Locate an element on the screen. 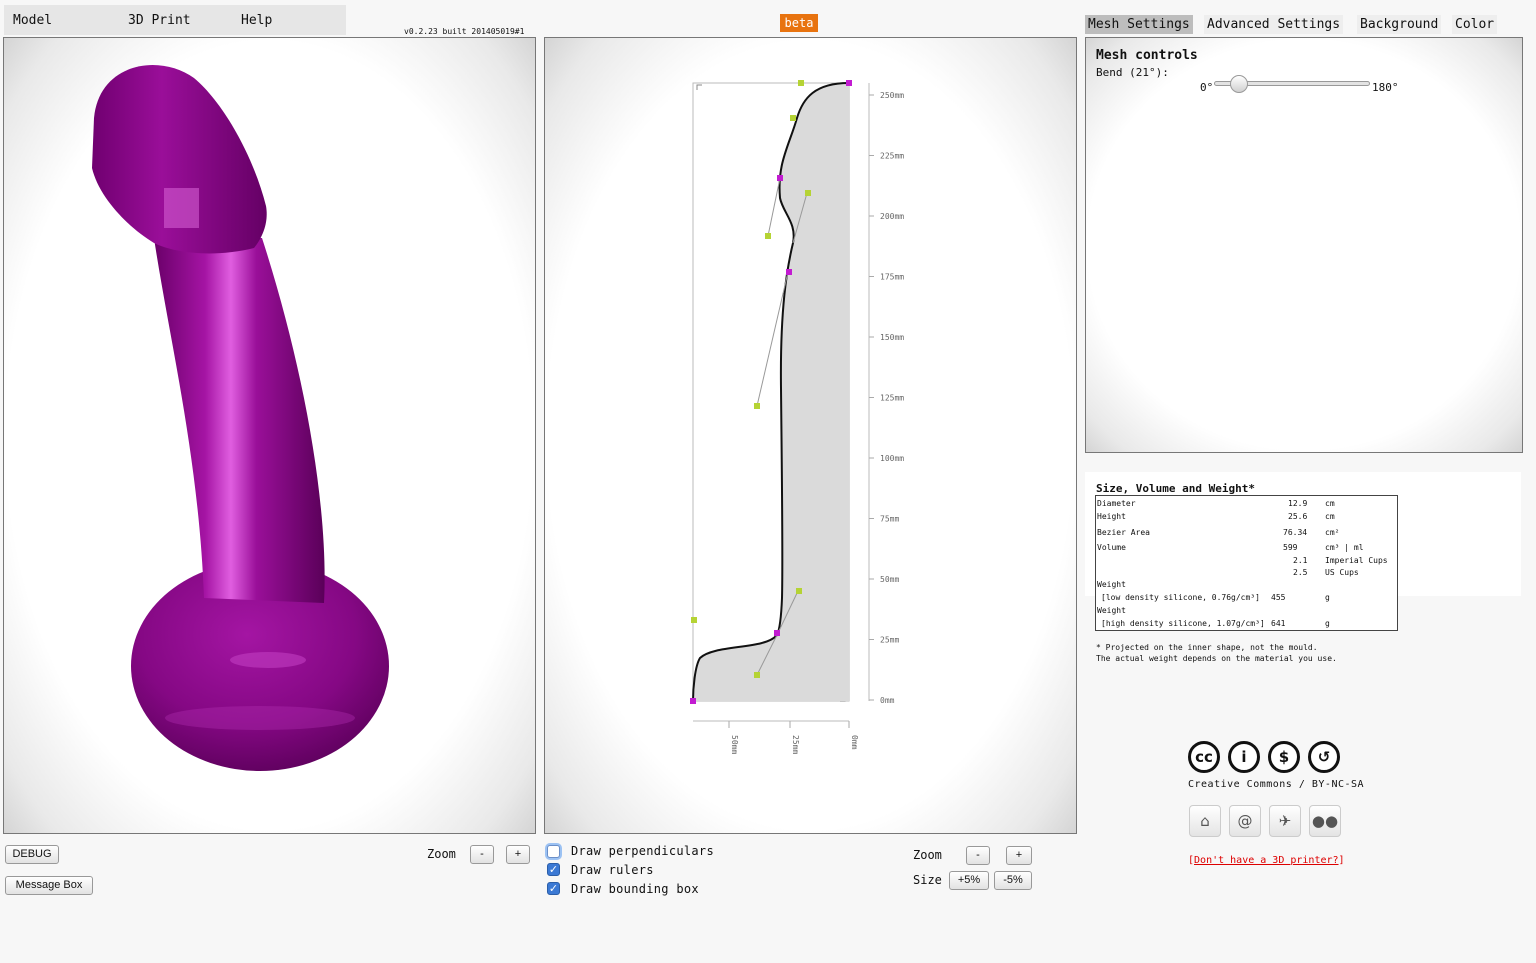 Image resolution: width=1536 pixels, height=963 pixels. info-title: Size, Volume and Weight* is located at coordinates (1175, 488).